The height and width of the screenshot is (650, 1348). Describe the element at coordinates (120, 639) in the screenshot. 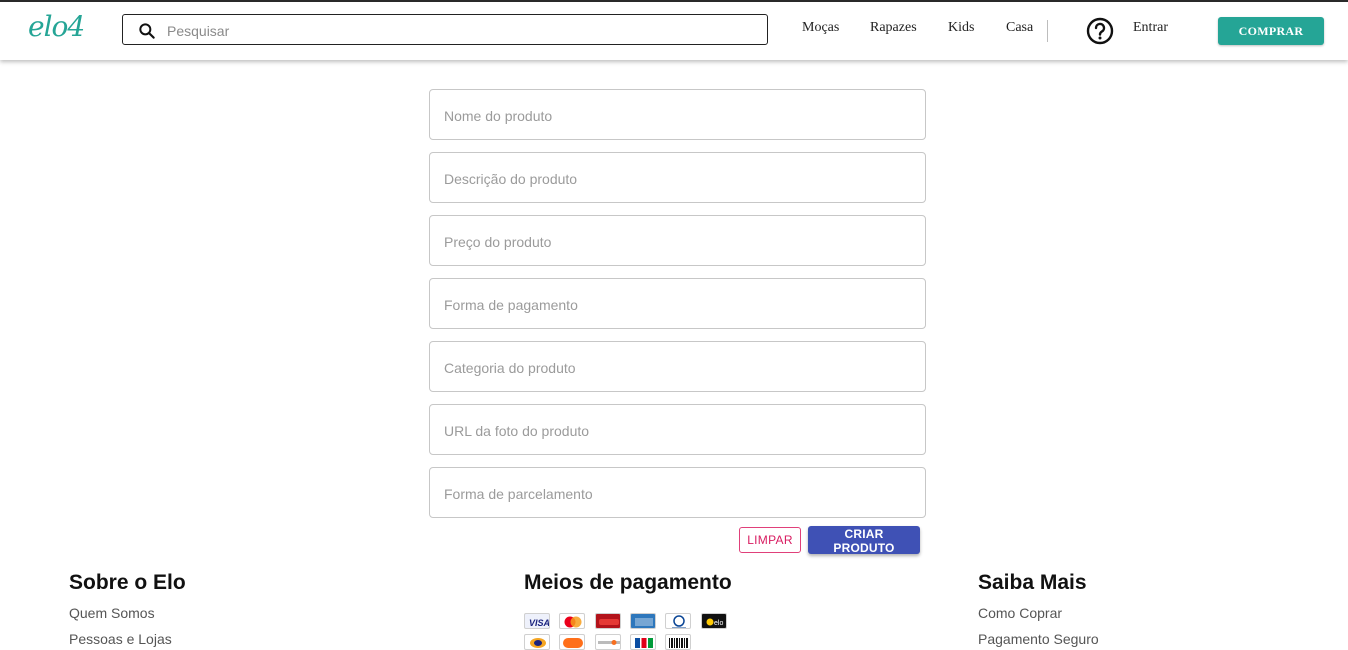

I see `footer-link-people-stores: Pessoas e Lojas` at that location.